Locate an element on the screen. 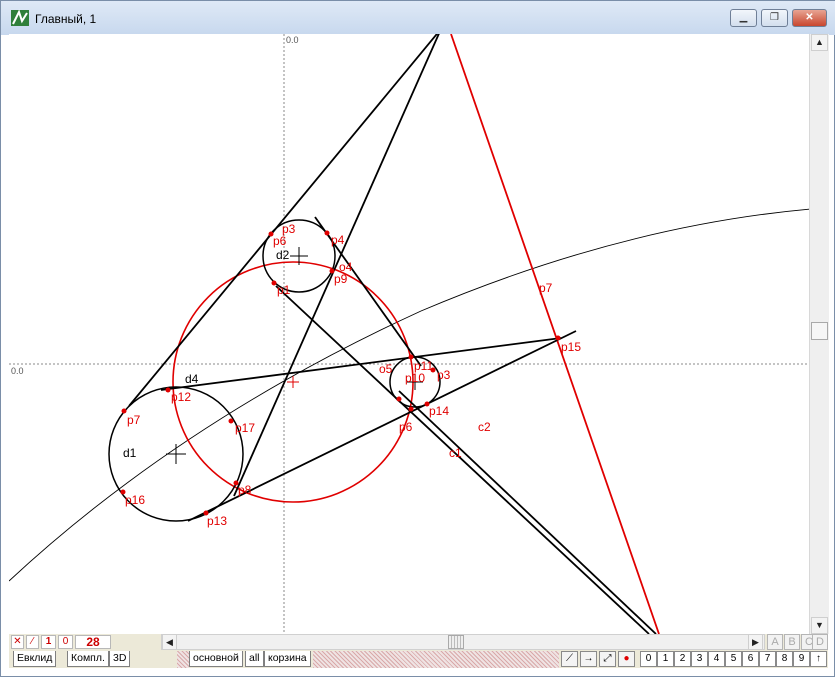 This screenshot has width=835, height=677. mode-line-button: ⁄ is located at coordinates (32, 642).